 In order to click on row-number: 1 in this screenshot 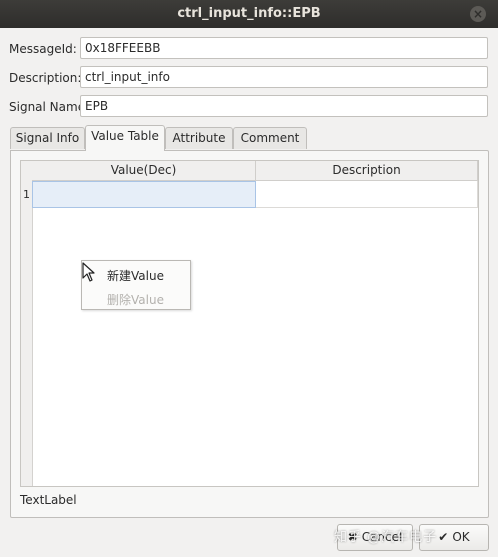, I will do `click(26, 195)`.